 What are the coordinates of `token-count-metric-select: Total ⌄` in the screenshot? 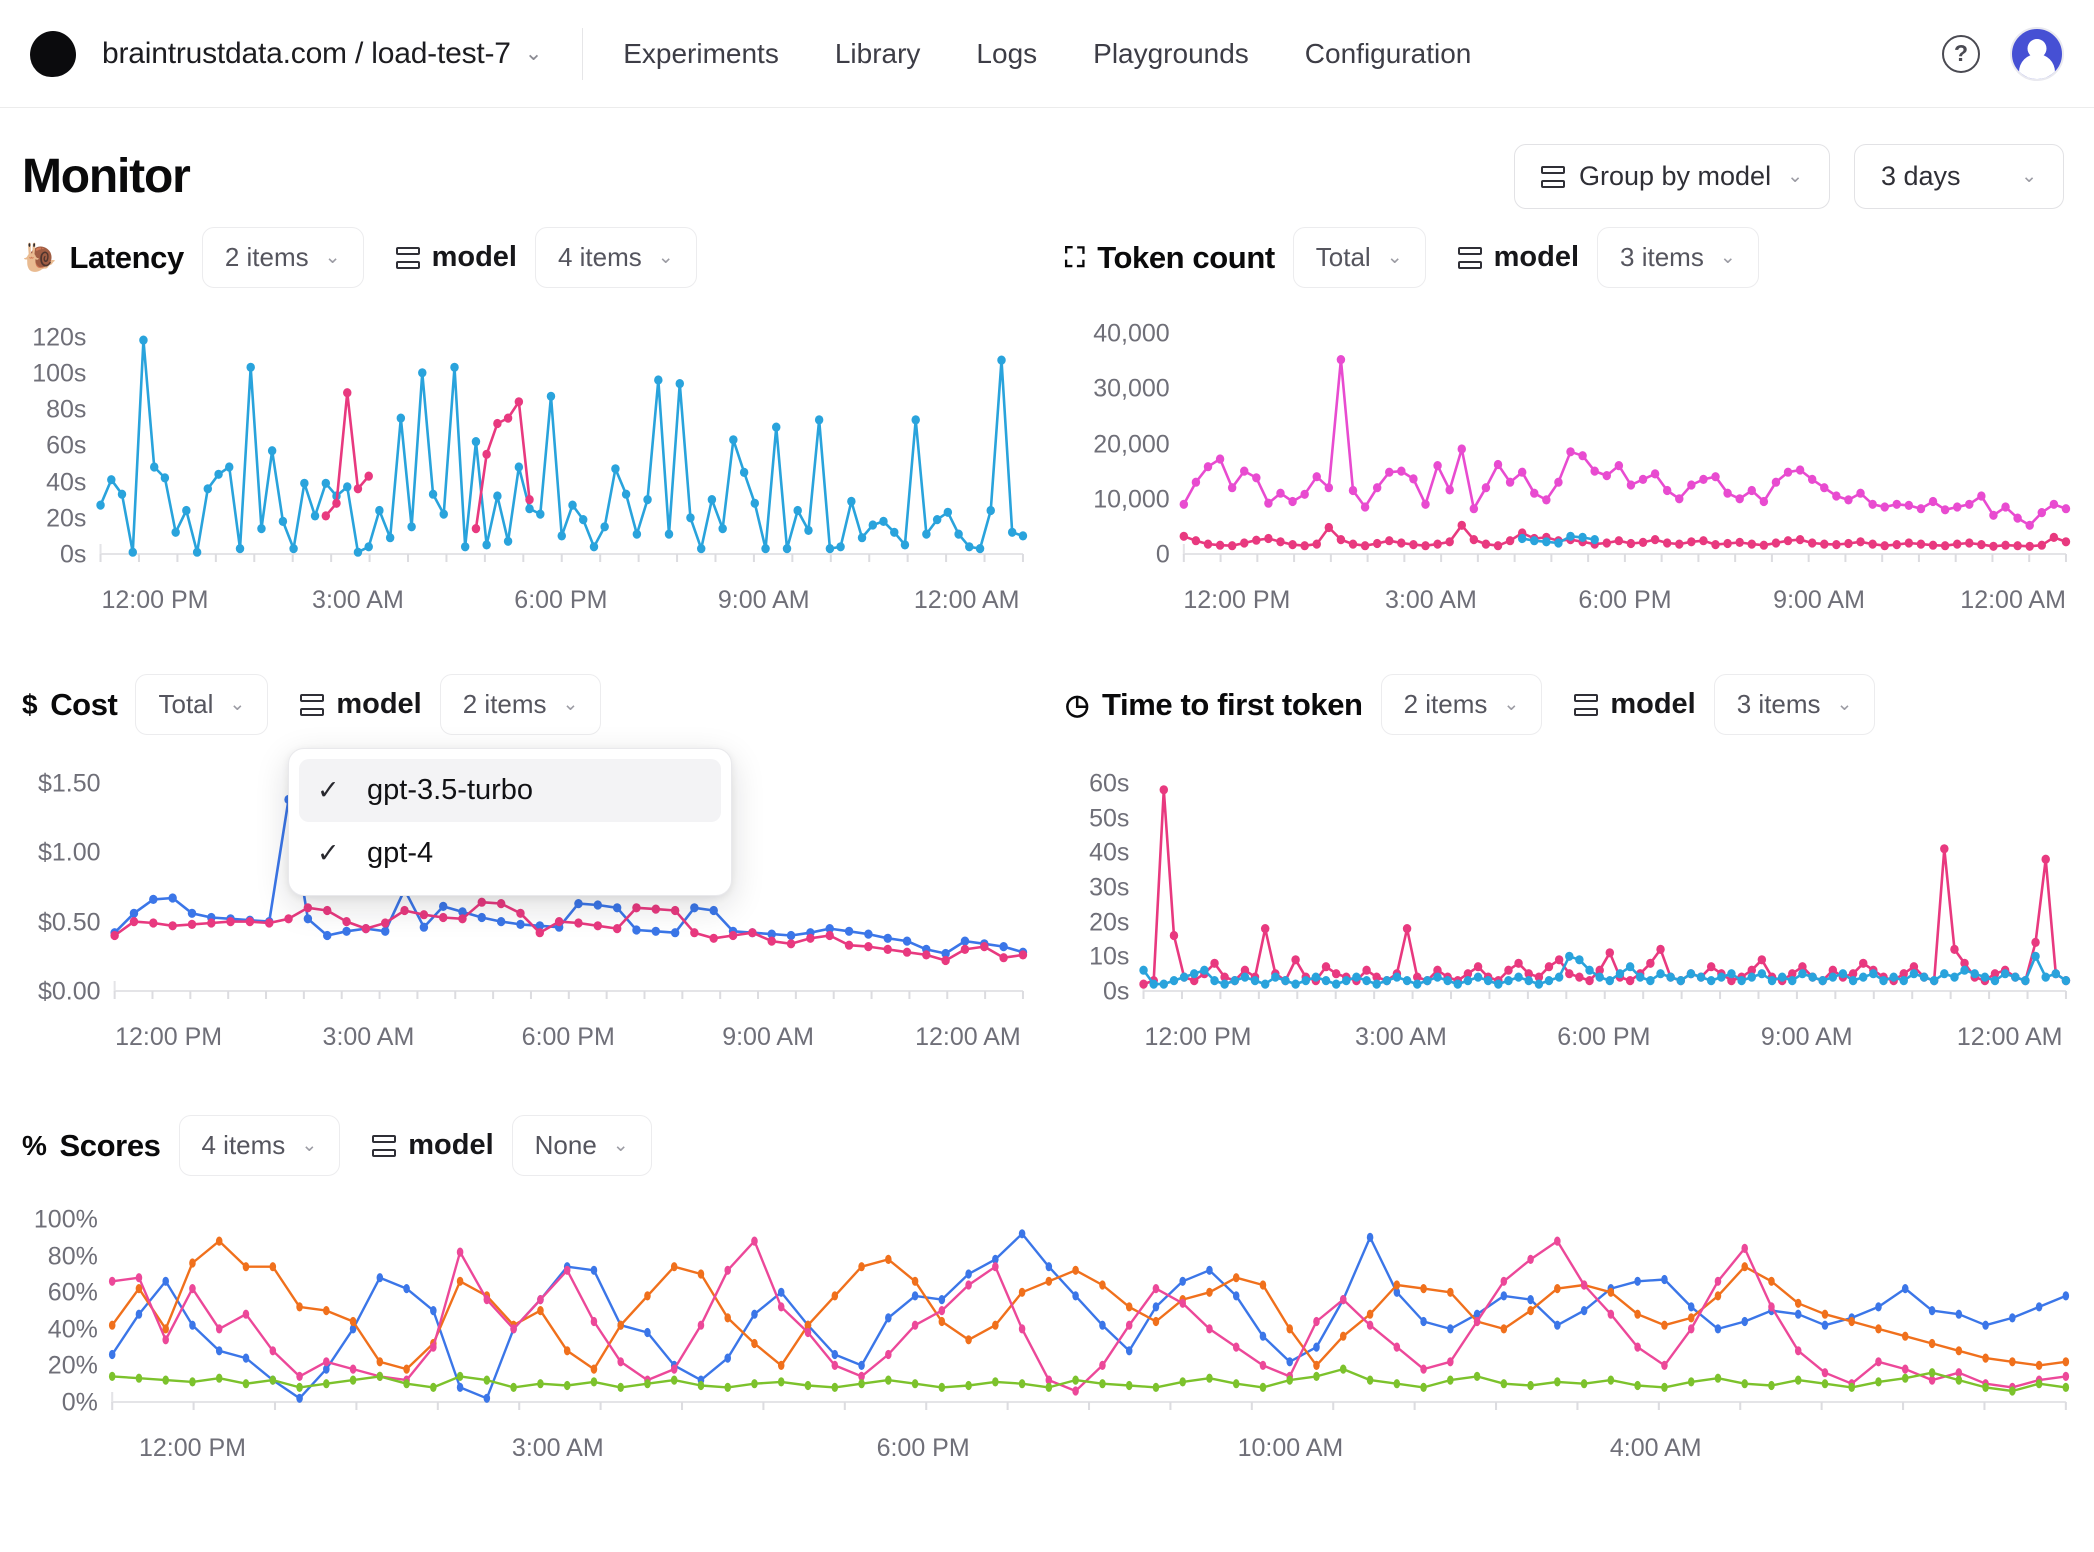 It's located at (1359, 257).